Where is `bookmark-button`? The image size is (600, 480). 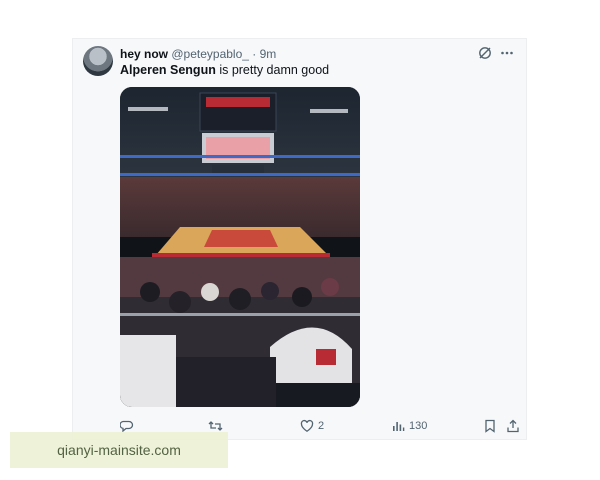
bookmark-button is located at coordinates (490, 426).